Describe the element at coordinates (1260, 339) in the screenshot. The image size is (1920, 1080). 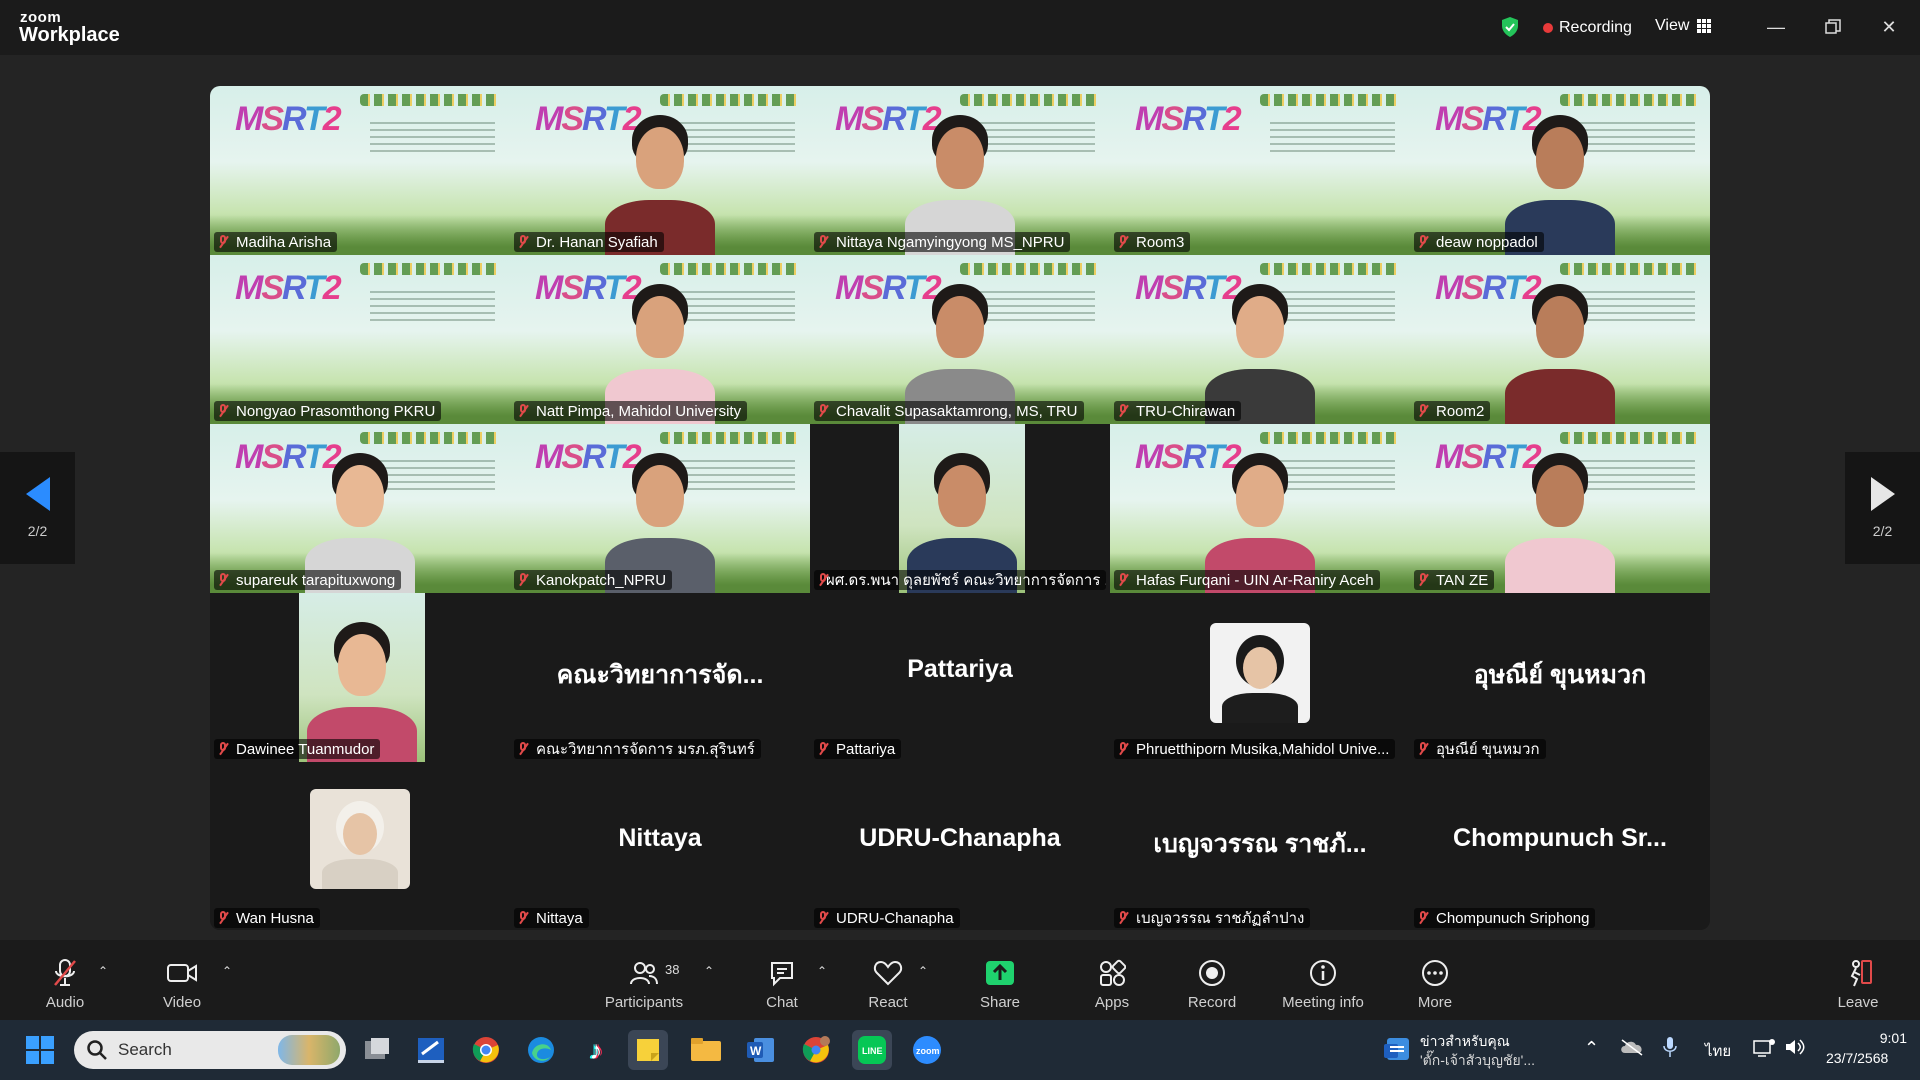
I see `participant-video-tile: MSRT2 TRU-Chirawan` at that location.